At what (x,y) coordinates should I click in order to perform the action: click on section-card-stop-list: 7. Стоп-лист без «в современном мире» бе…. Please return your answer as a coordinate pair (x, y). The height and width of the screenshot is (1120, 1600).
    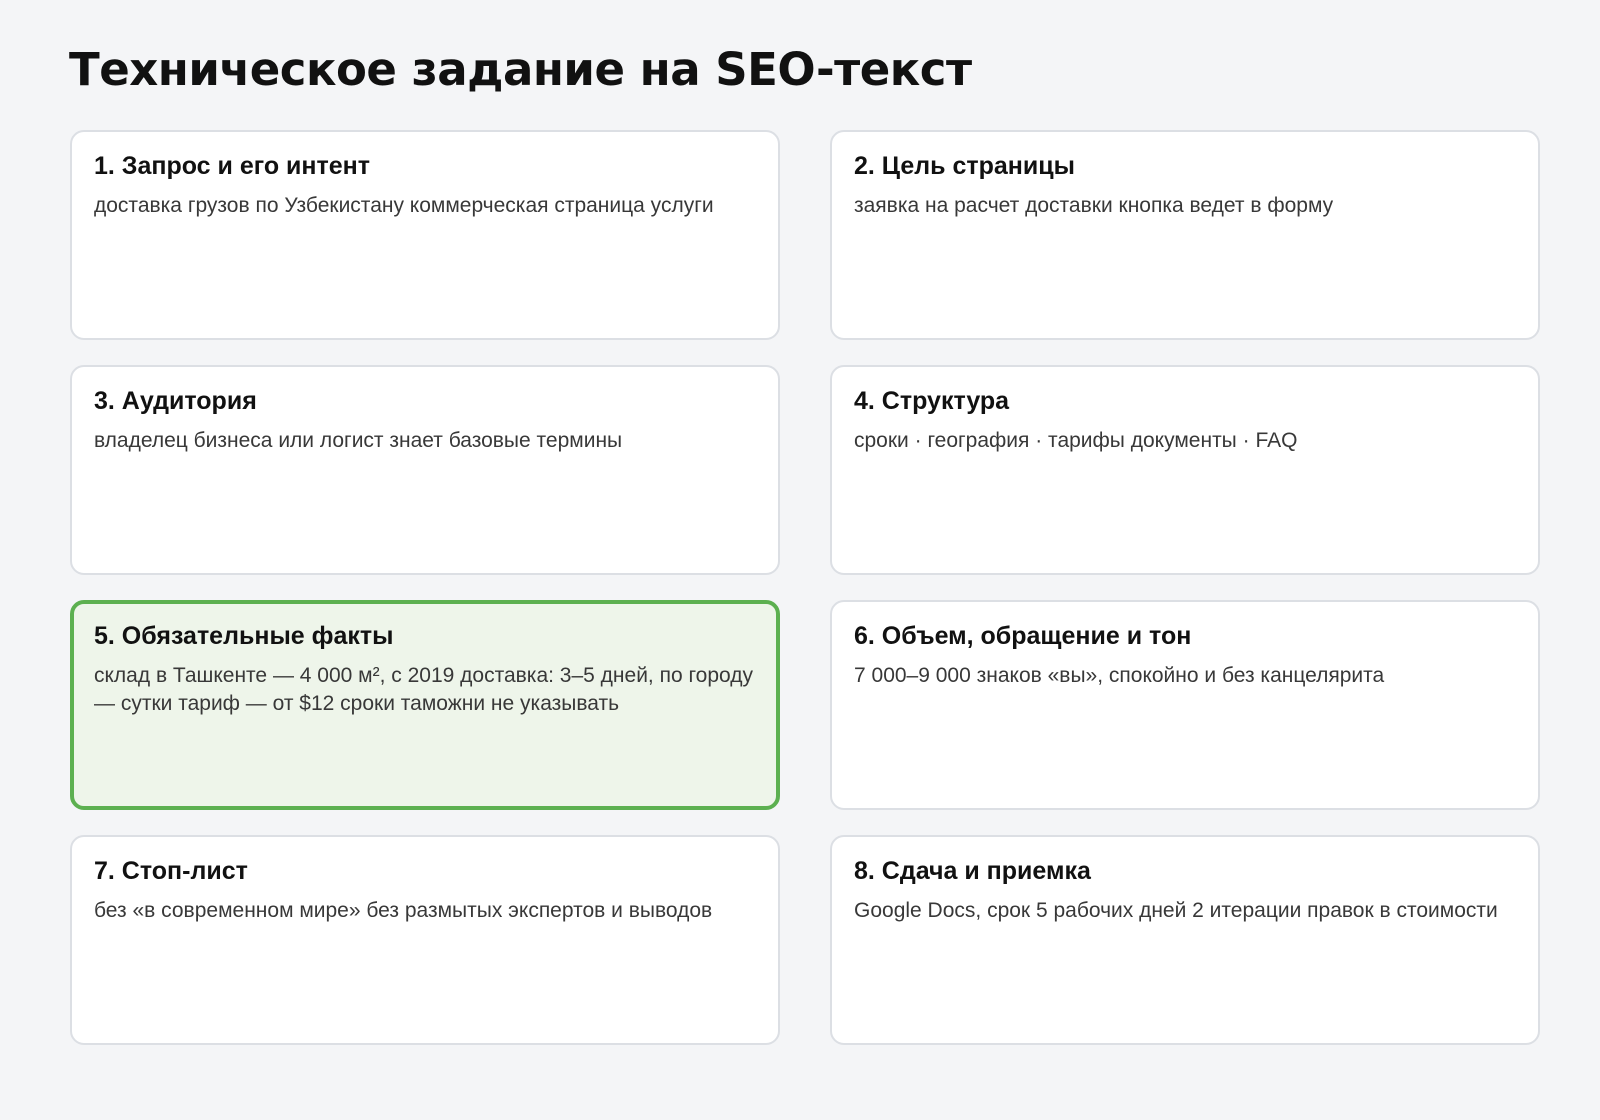
    Looking at the image, I should click on (425, 940).